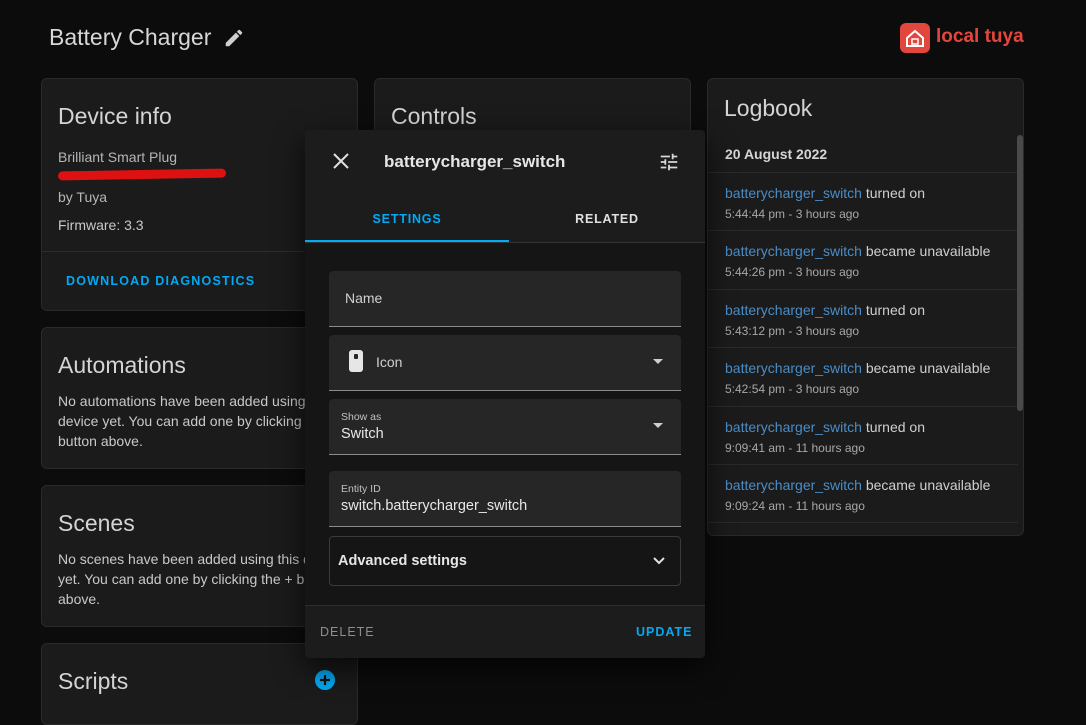 This screenshot has width=1086, height=725. Describe the element at coordinates (1020, 273) in the screenshot. I see `logbook-scrollbar` at that location.